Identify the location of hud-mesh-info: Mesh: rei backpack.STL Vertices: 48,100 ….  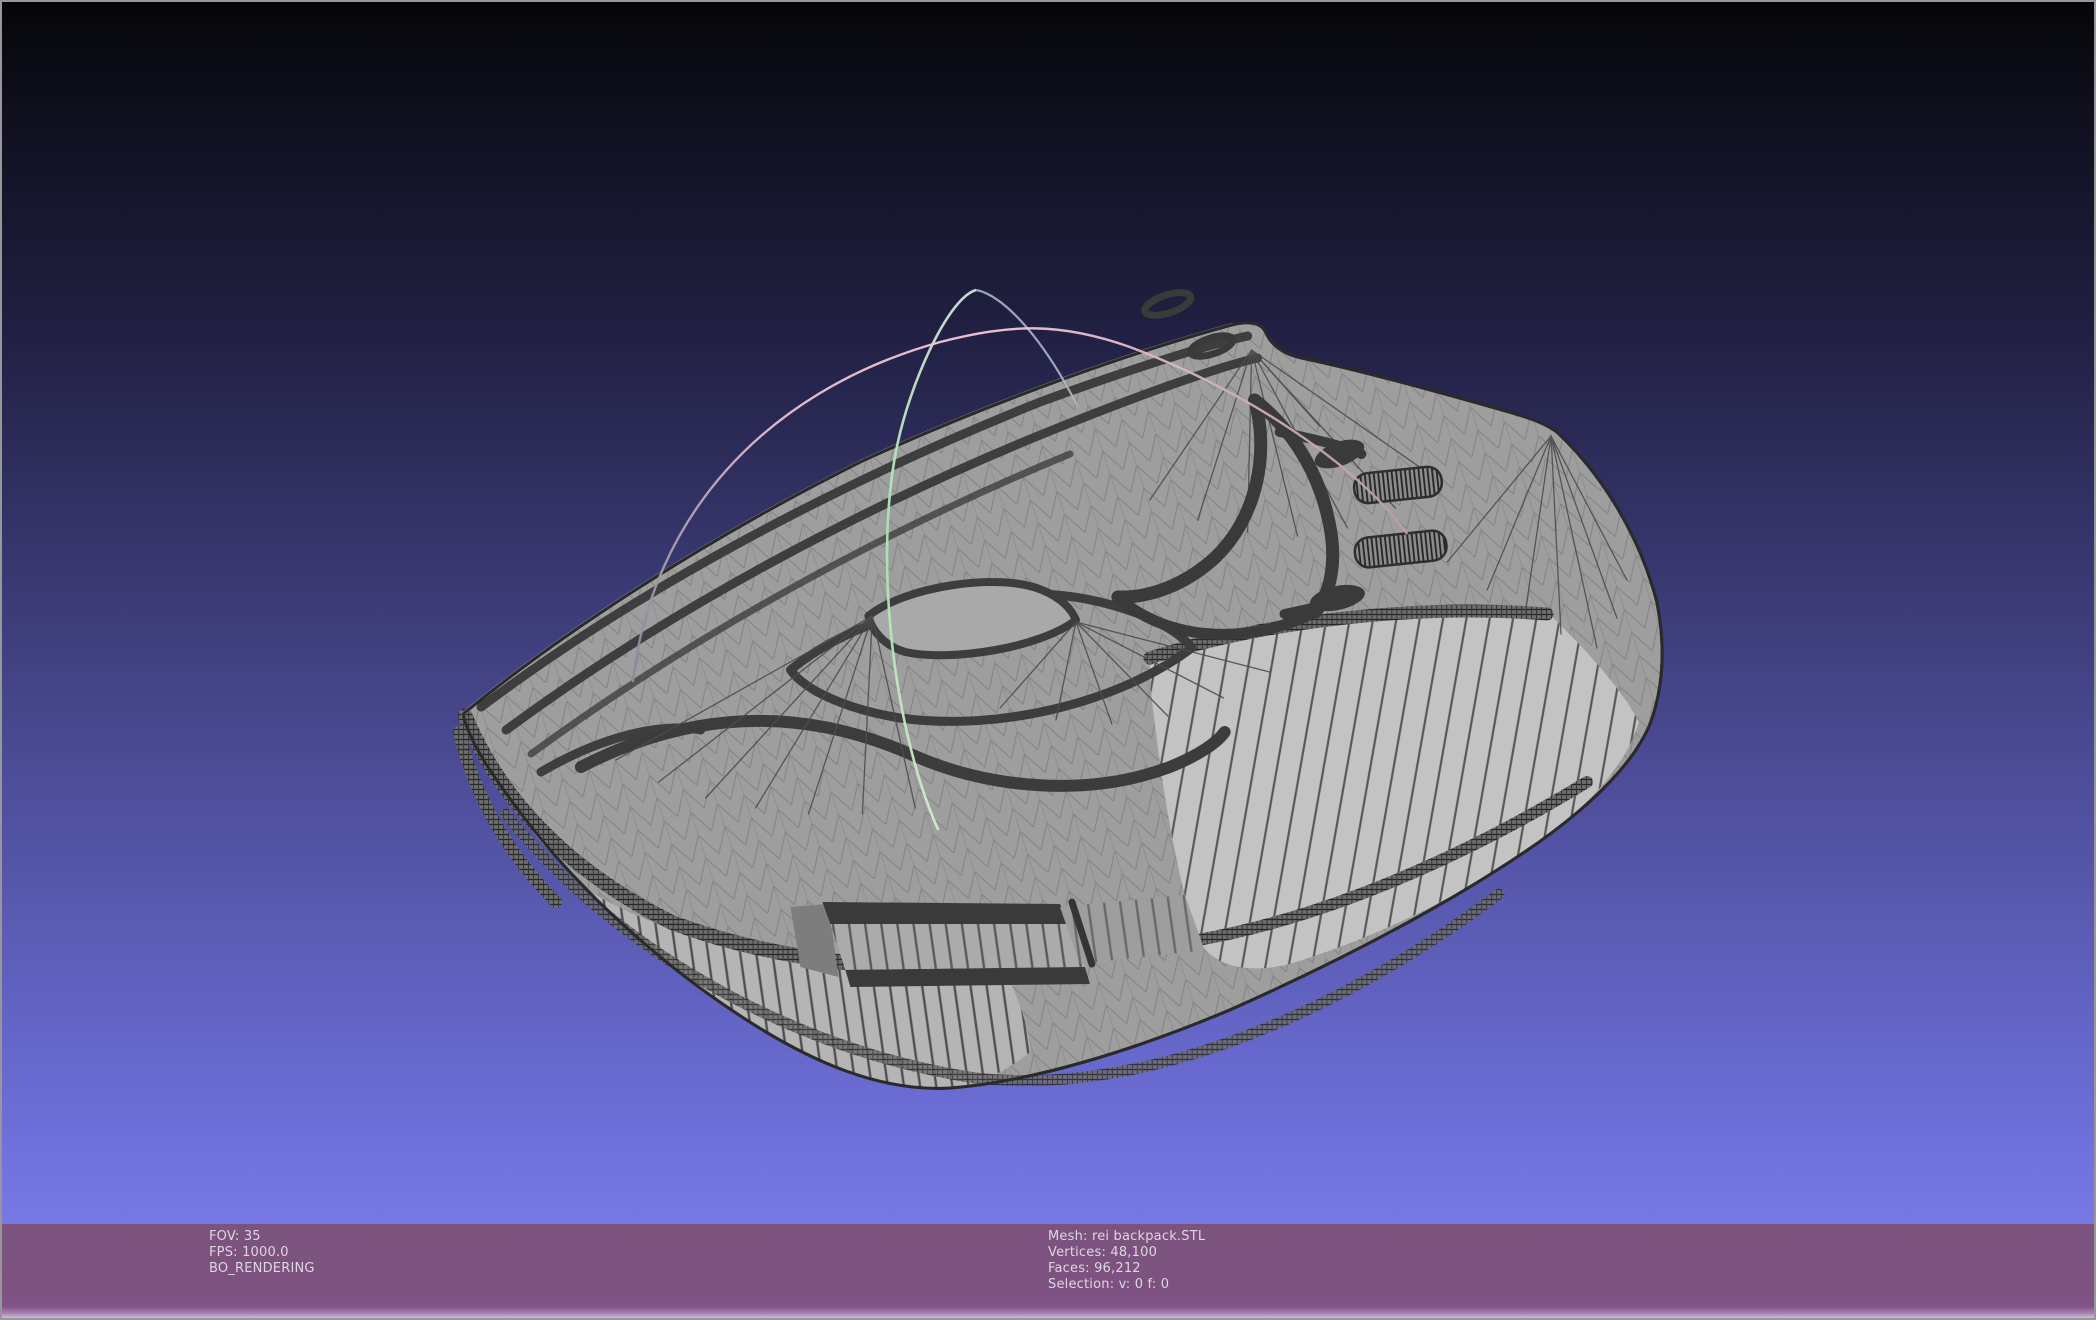
(1126, 1261).